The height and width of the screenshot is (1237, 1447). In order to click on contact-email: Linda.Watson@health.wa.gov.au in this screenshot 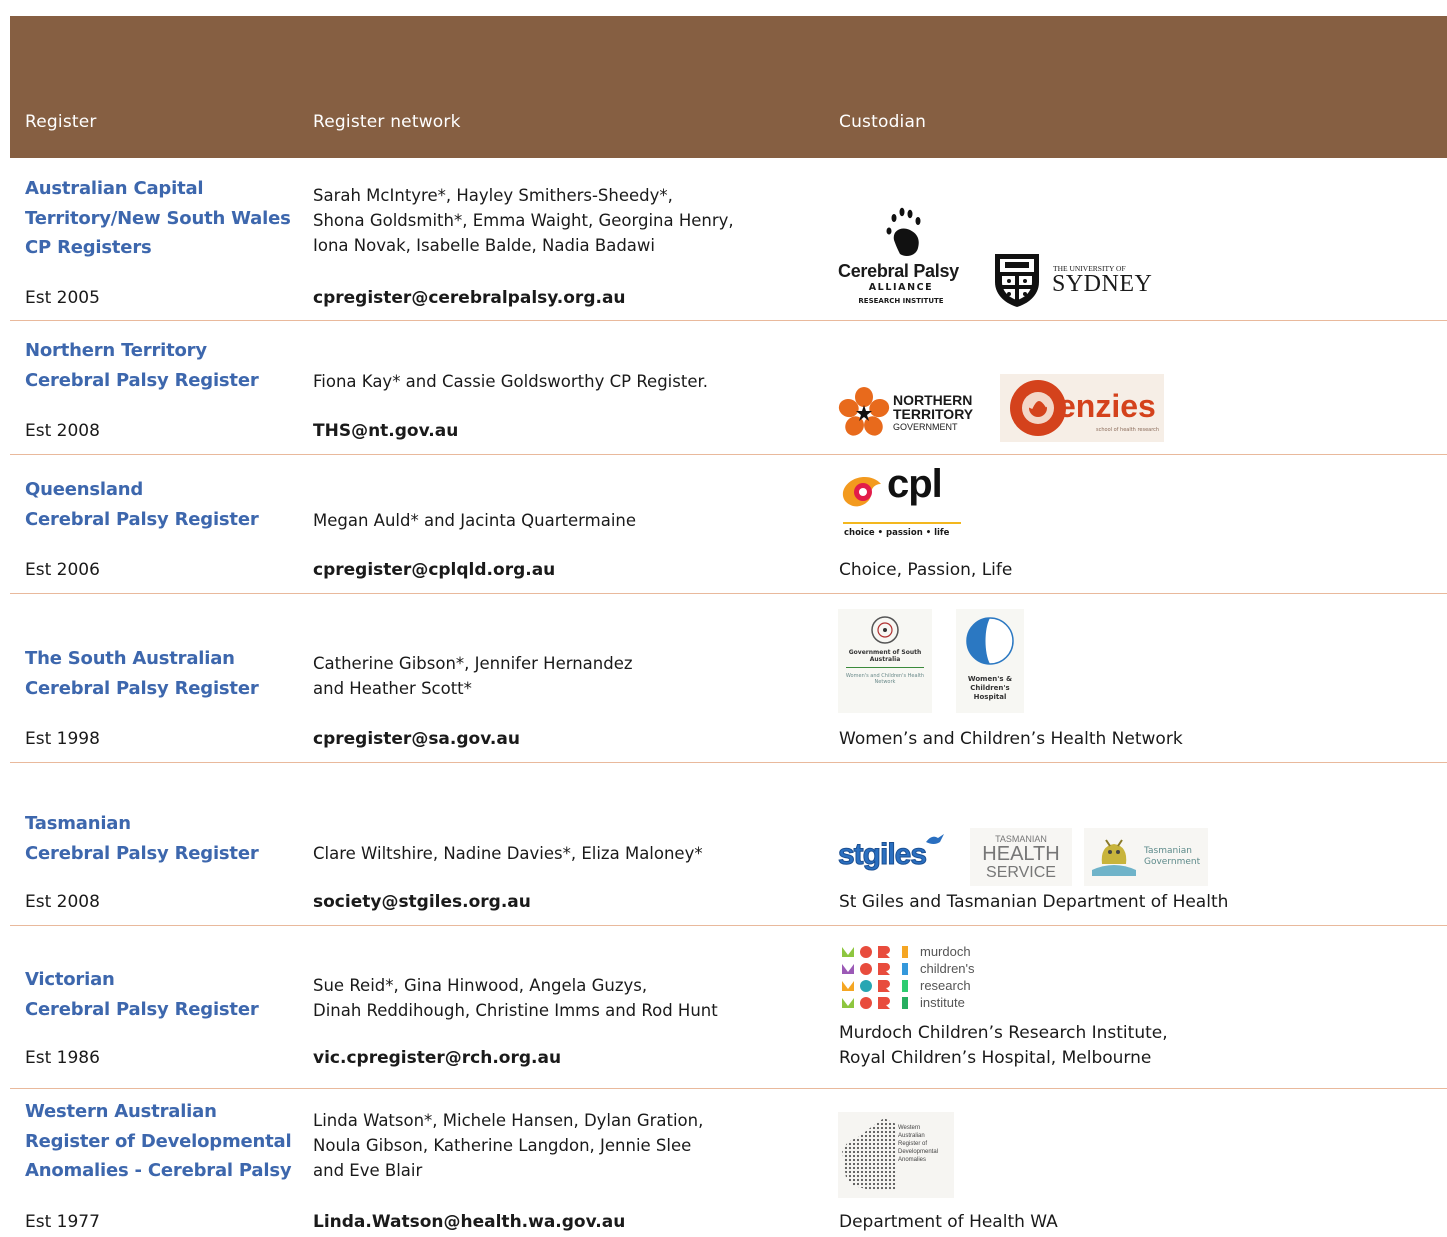, I will do `click(469, 1222)`.